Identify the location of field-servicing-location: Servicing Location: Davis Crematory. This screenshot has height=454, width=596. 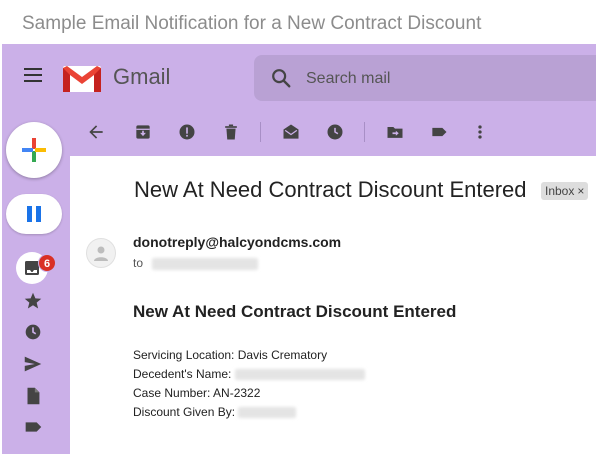
(230, 355).